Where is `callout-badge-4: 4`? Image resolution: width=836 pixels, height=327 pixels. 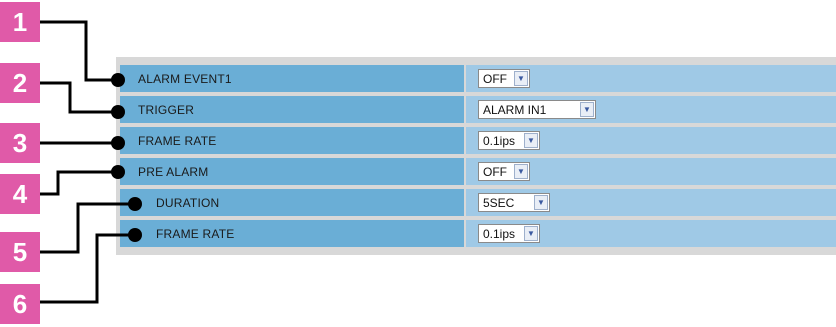 callout-badge-4: 4 is located at coordinates (20, 194).